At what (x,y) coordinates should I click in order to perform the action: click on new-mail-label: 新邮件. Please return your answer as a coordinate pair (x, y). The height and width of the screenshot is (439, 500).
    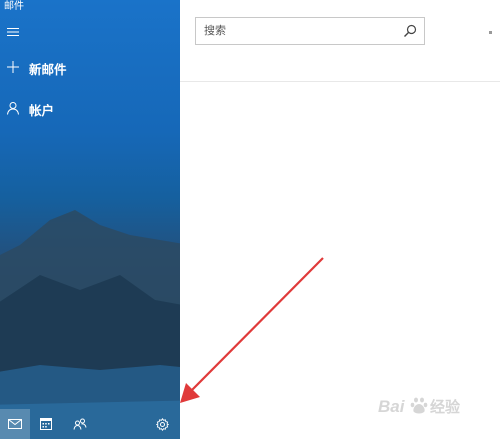
    Looking at the image, I should click on (48, 70).